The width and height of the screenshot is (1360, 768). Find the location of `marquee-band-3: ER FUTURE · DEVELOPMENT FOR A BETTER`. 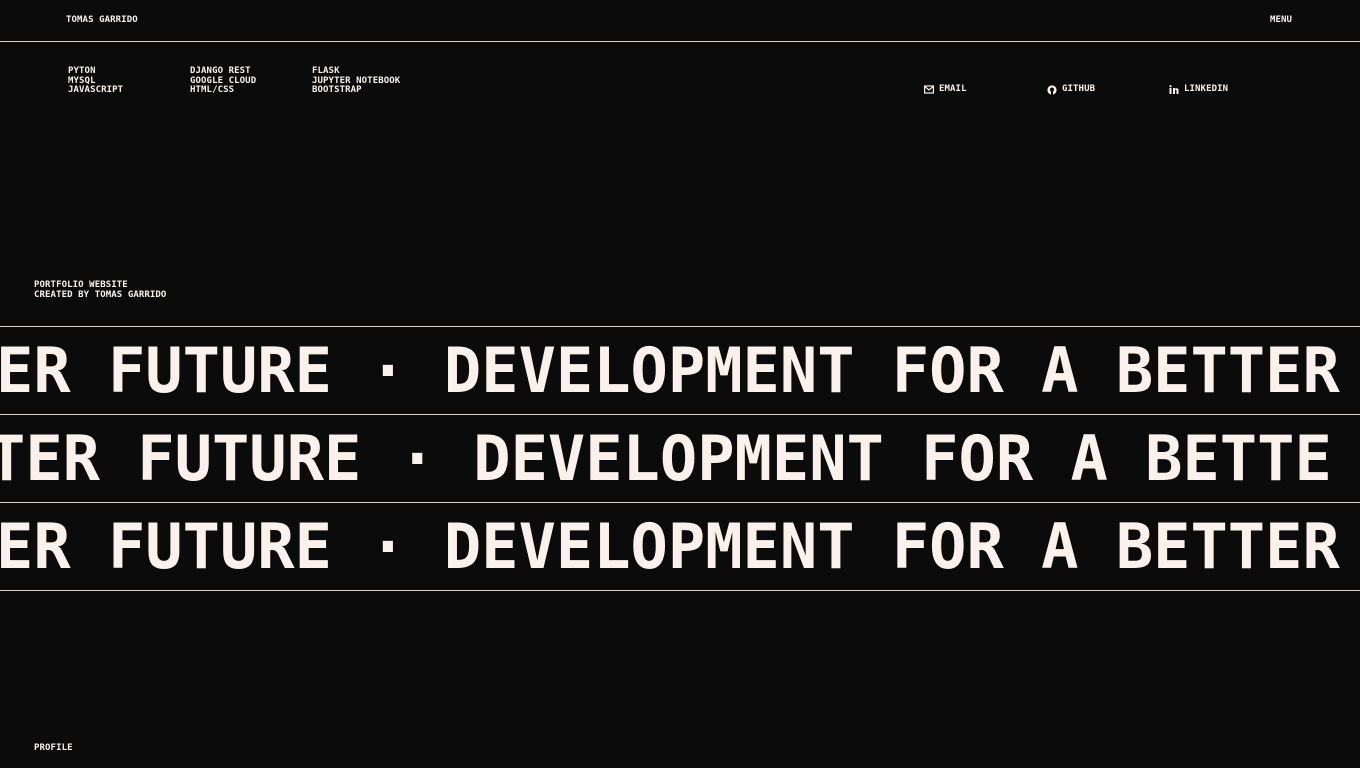

marquee-band-3: ER FUTURE · DEVELOPMENT FOR A BETTER is located at coordinates (680, 546).